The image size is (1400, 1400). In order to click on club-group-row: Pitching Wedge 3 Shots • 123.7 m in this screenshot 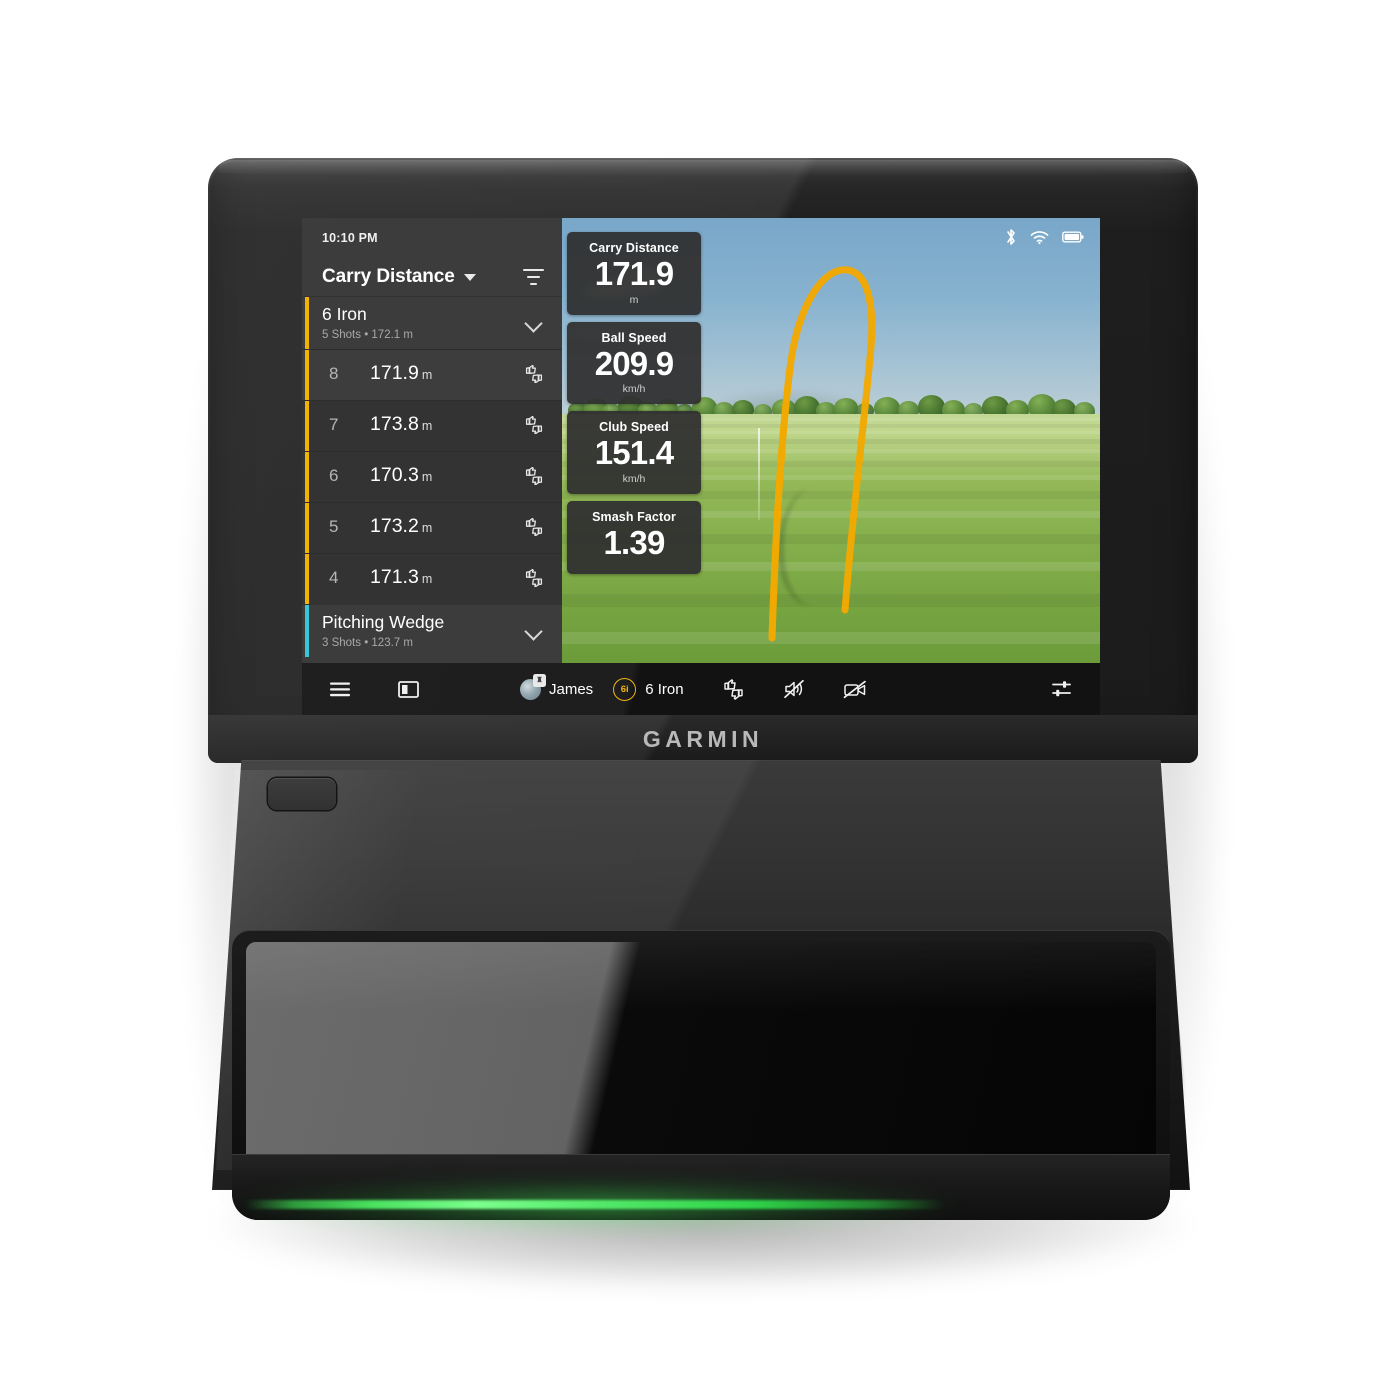, I will do `click(432, 630)`.